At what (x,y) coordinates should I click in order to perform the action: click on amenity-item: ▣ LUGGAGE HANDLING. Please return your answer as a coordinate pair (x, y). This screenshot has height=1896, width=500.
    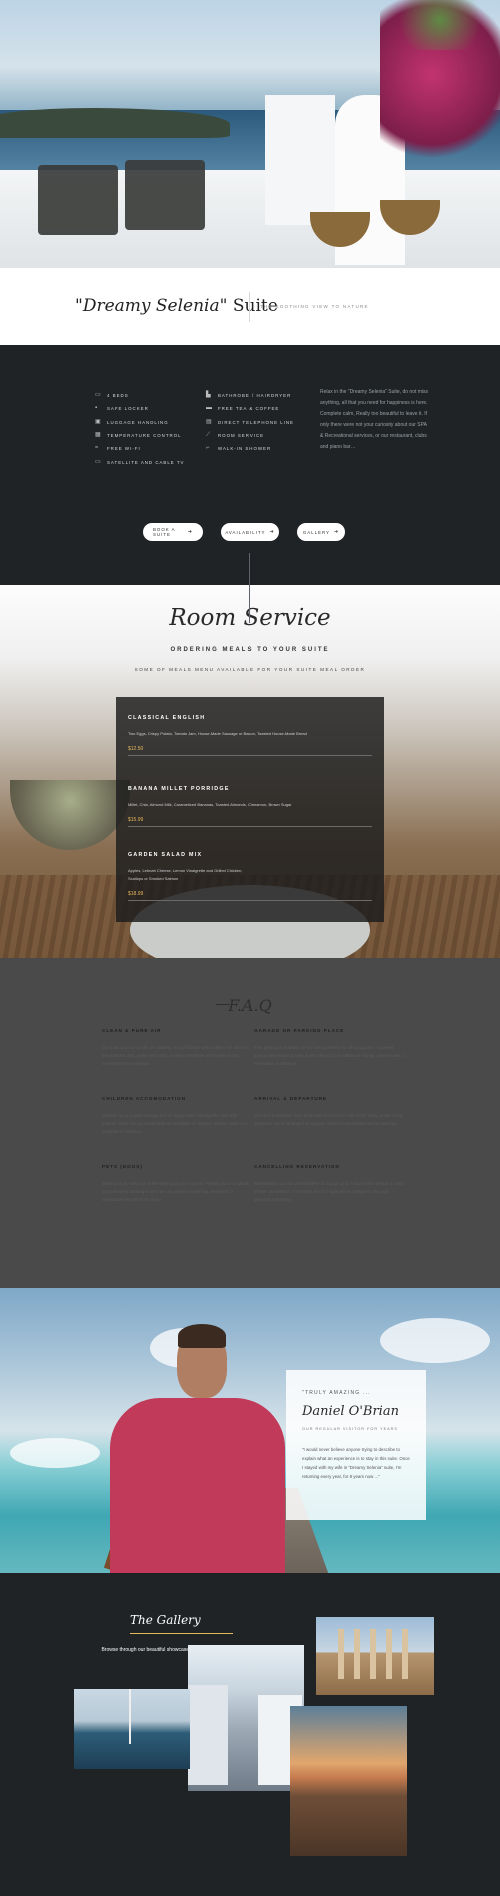
    Looking at the image, I should click on (139, 422).